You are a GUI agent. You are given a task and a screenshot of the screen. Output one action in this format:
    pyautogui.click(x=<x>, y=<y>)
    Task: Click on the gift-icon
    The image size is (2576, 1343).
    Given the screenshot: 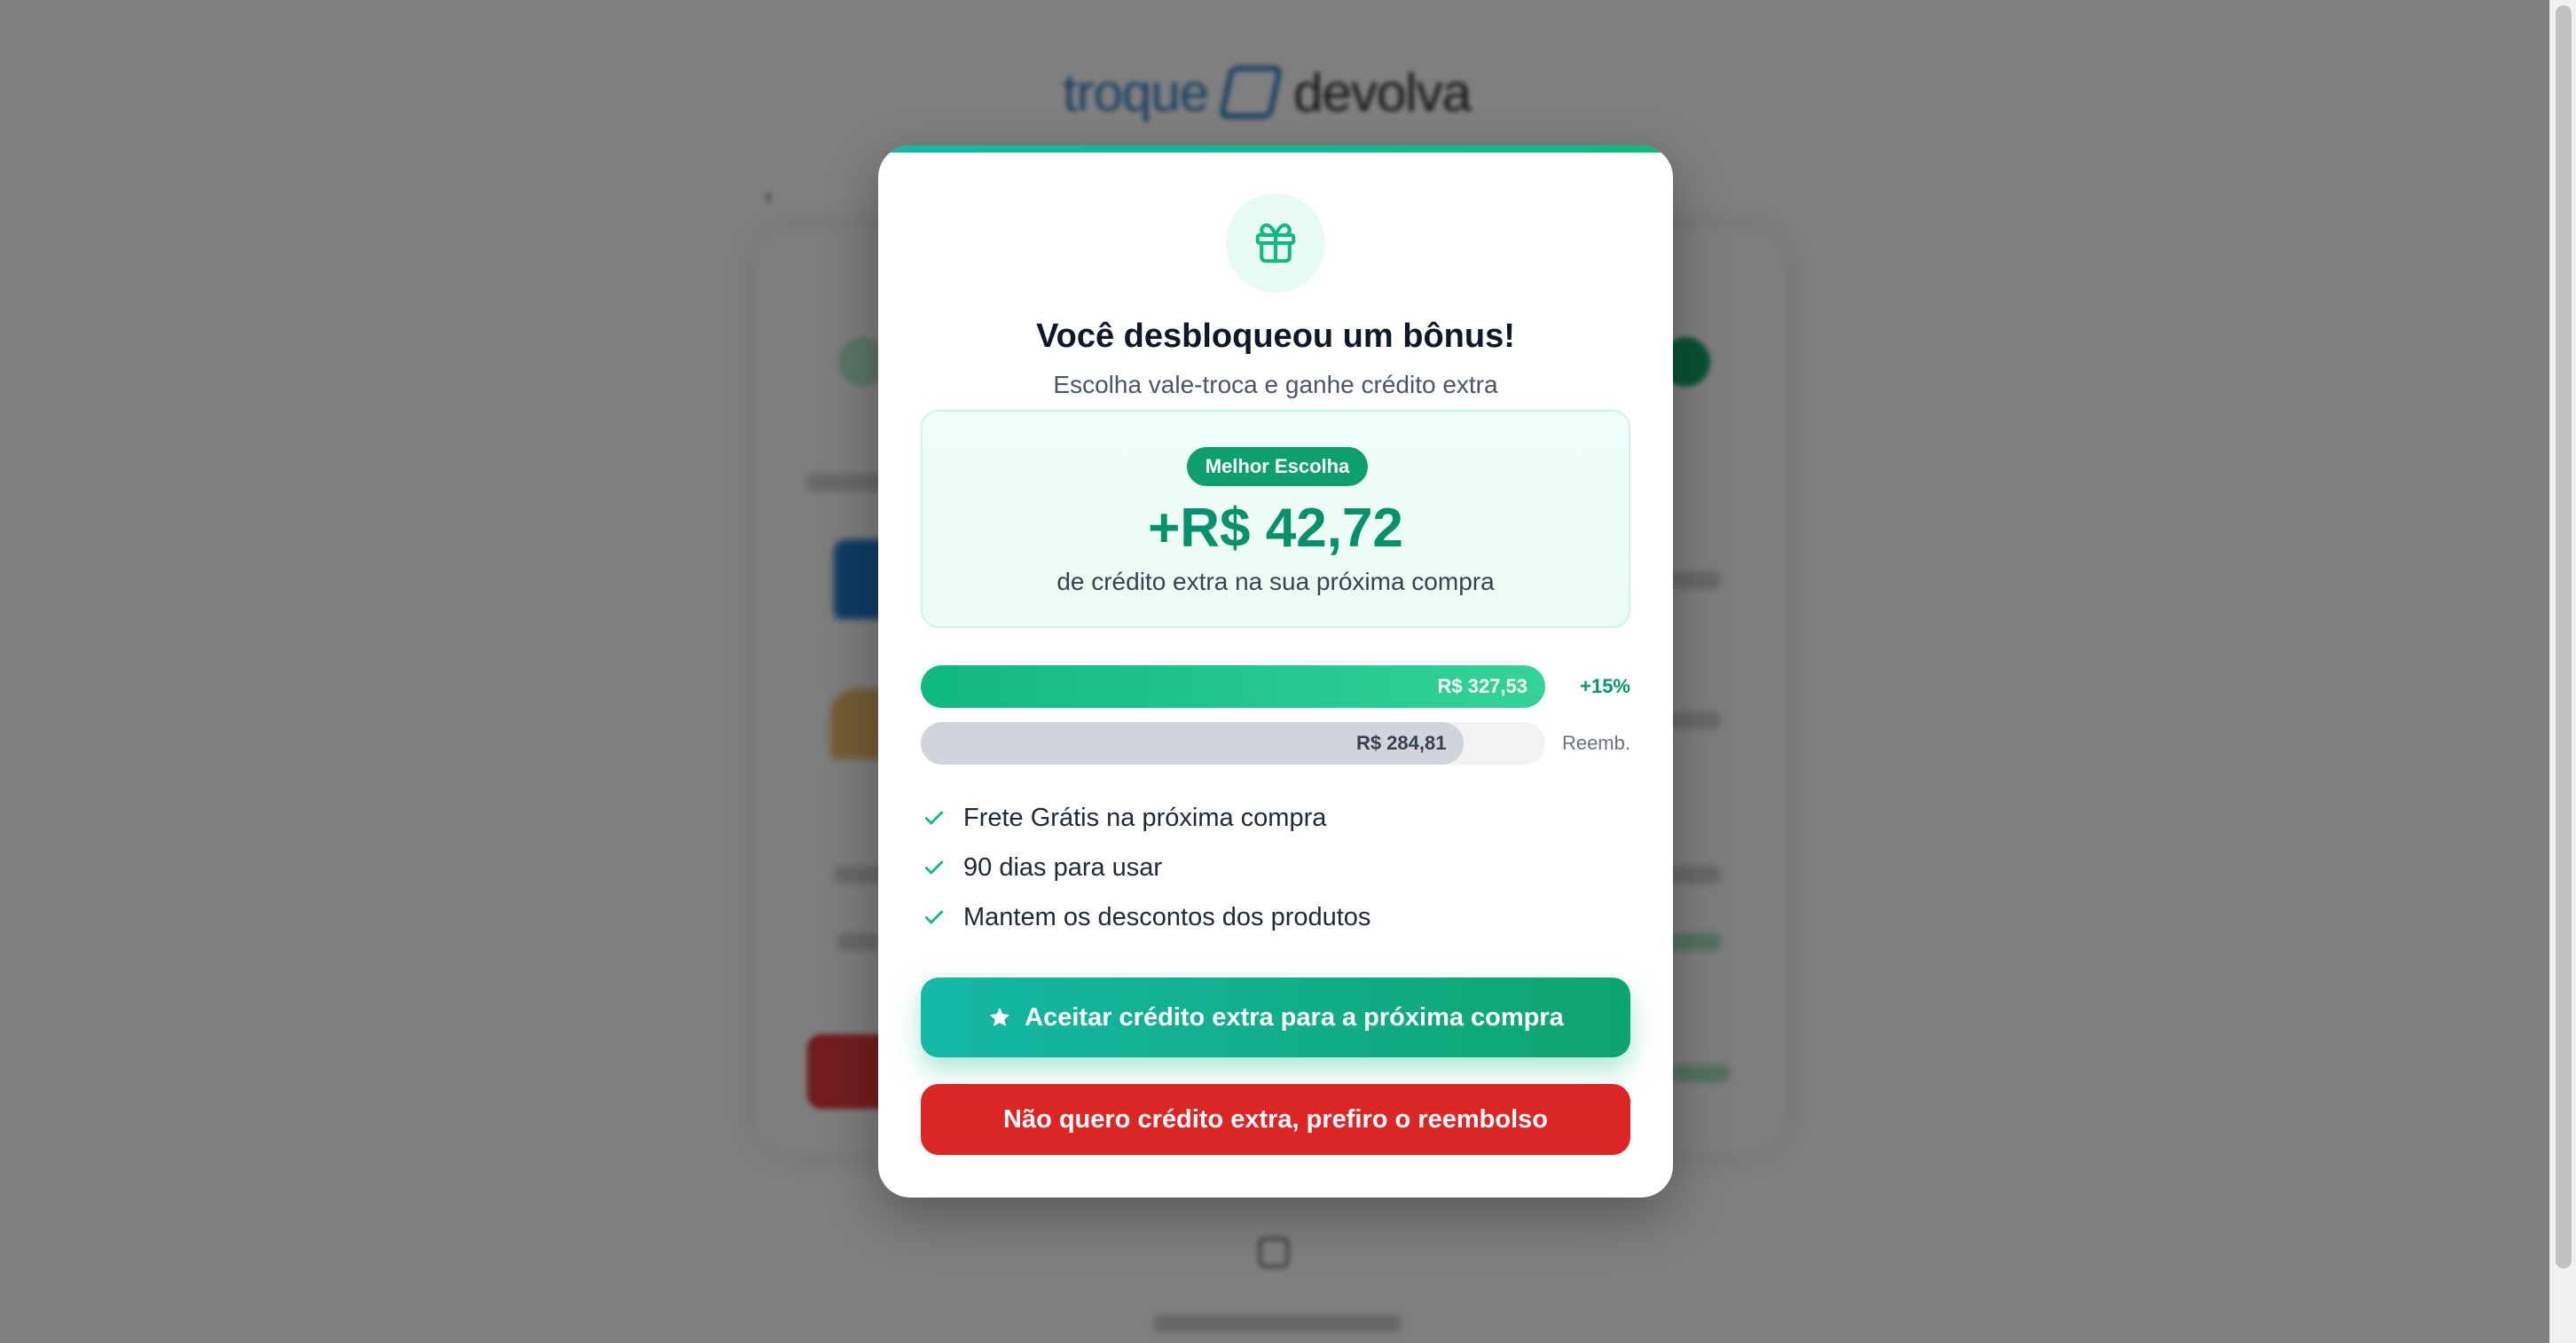 What is the action you would take?
    pyautogui.click(x=1275, y=243)
    